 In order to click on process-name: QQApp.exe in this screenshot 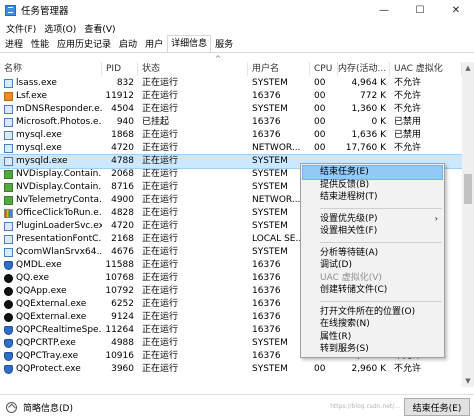, I will do `click(41, 291)`.